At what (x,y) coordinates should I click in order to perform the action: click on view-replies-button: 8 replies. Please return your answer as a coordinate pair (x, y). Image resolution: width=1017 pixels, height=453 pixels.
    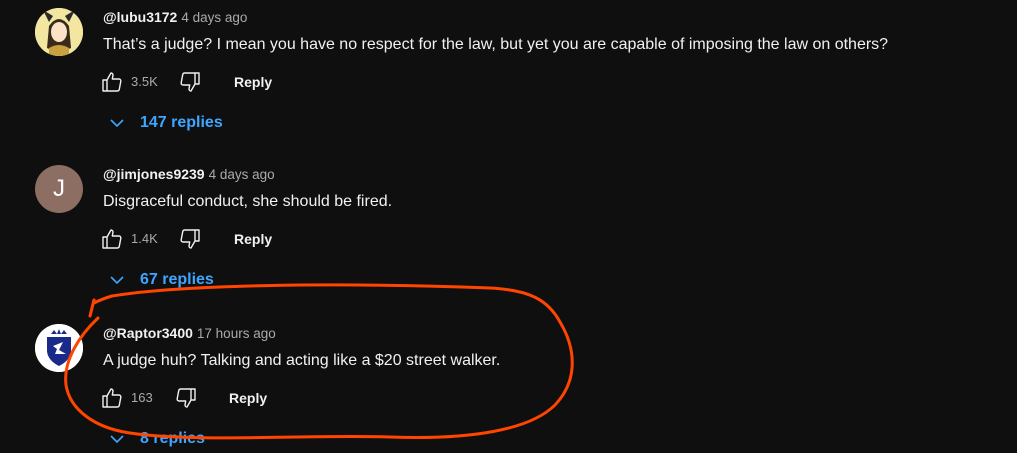
    Looking at the image, I should click on (156, 439).